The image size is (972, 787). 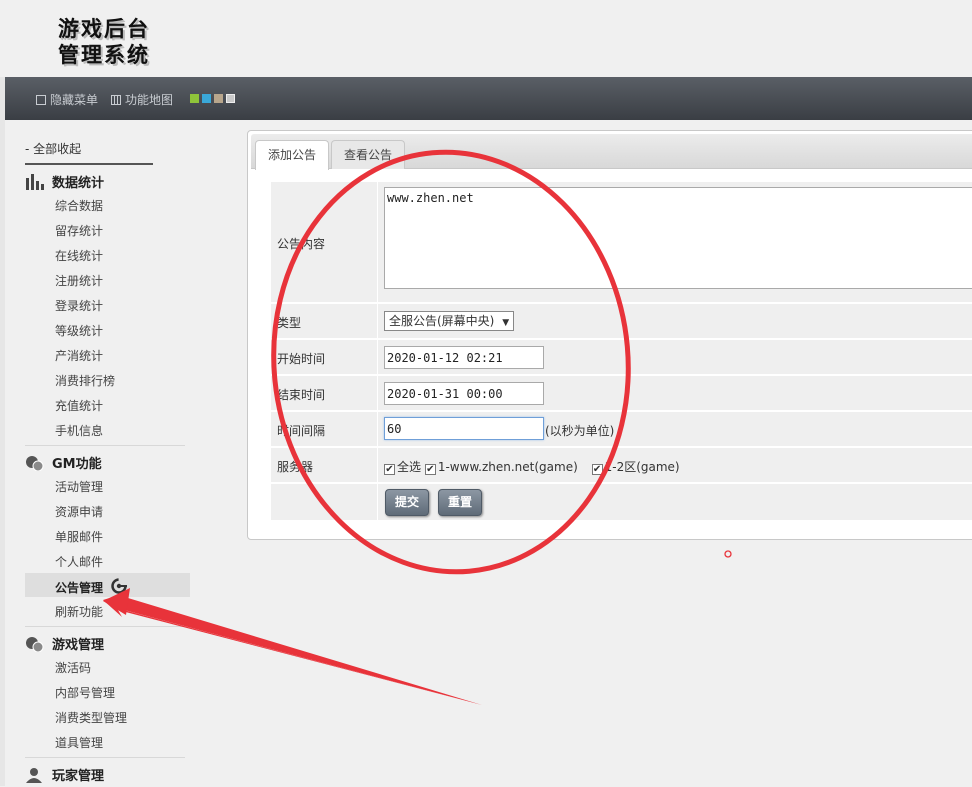 What do you see at coordinates (79, 405) in the screenshot?
I see `sidebar-item: 充值统计` at bounding box center [79, 405].